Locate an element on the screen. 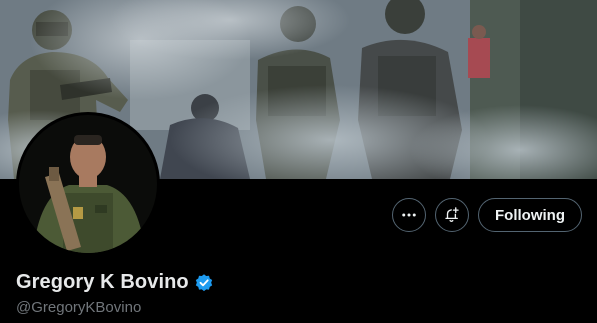 The height and width of the screenshot is (323, 597). display-name: Gregory K Bovino is located at coordinates (102, 282).